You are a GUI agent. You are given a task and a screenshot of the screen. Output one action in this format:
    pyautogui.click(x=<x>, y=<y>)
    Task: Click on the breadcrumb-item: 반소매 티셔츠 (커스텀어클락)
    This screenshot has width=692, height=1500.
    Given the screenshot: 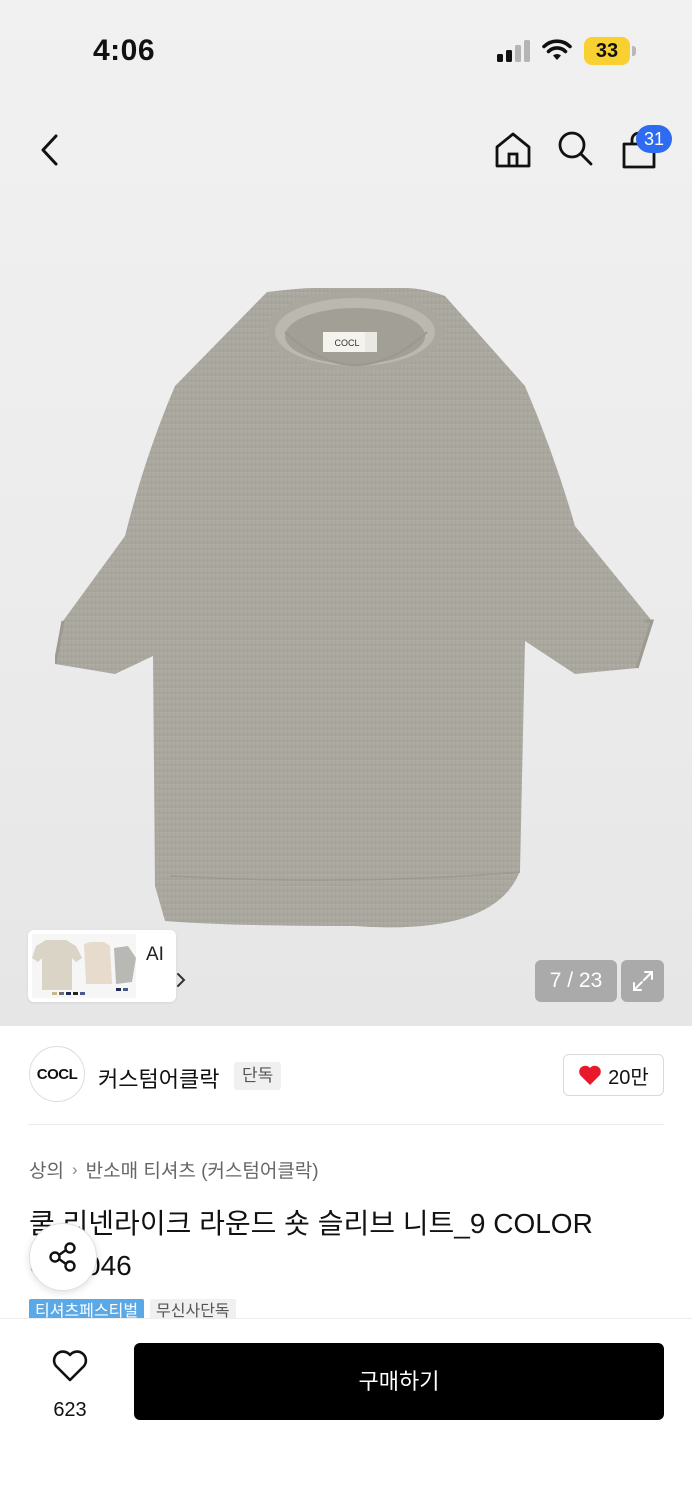 What is the action you would take?
    pyautogui.click(x=202, y=1169)
    